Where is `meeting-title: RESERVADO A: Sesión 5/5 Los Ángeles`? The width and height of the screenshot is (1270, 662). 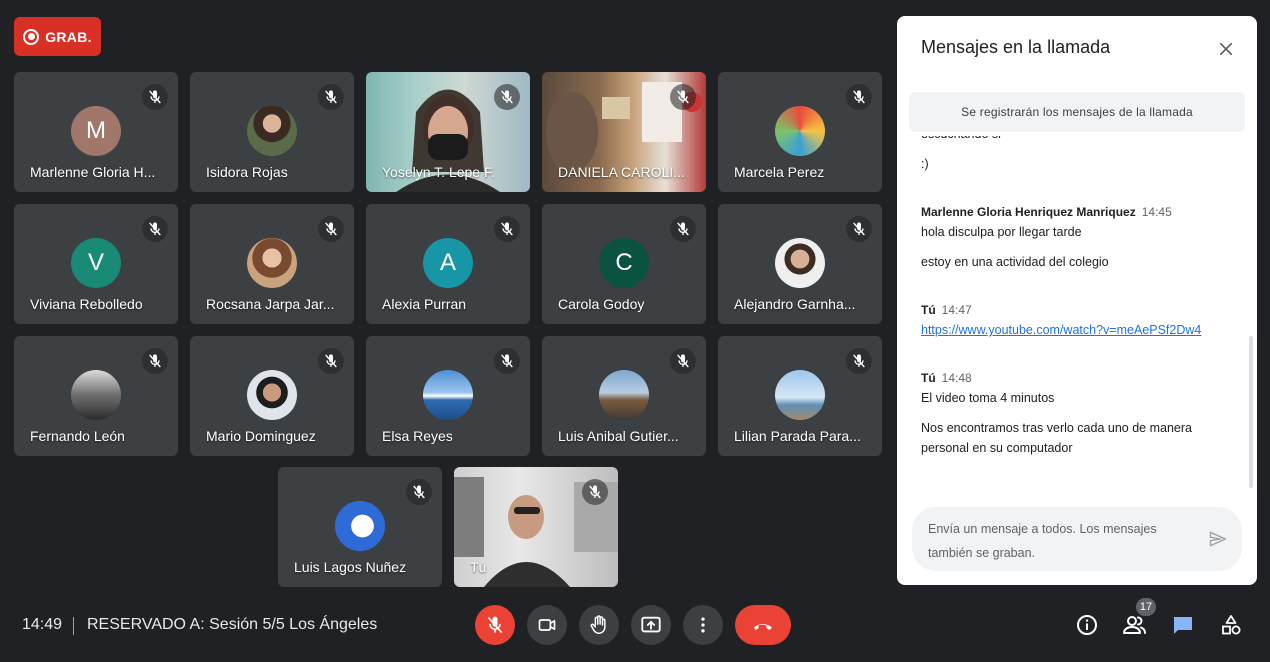
meeting-title: RESERVADO A: Sesión 5/5 Los Ángeles is located at coordinates (232, 624).